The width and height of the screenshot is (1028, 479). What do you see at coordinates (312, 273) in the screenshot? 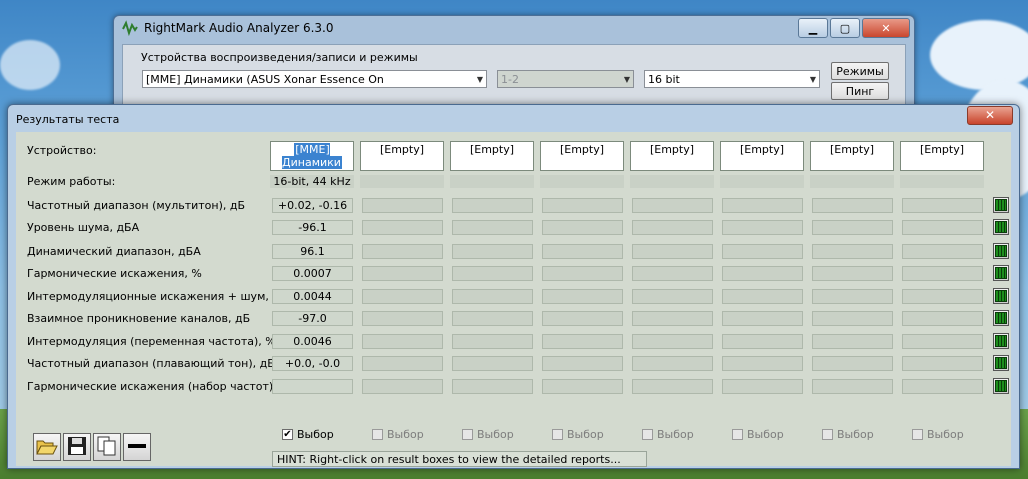
I see `result-cell: 0.0007` at bounding box center [312, 273].